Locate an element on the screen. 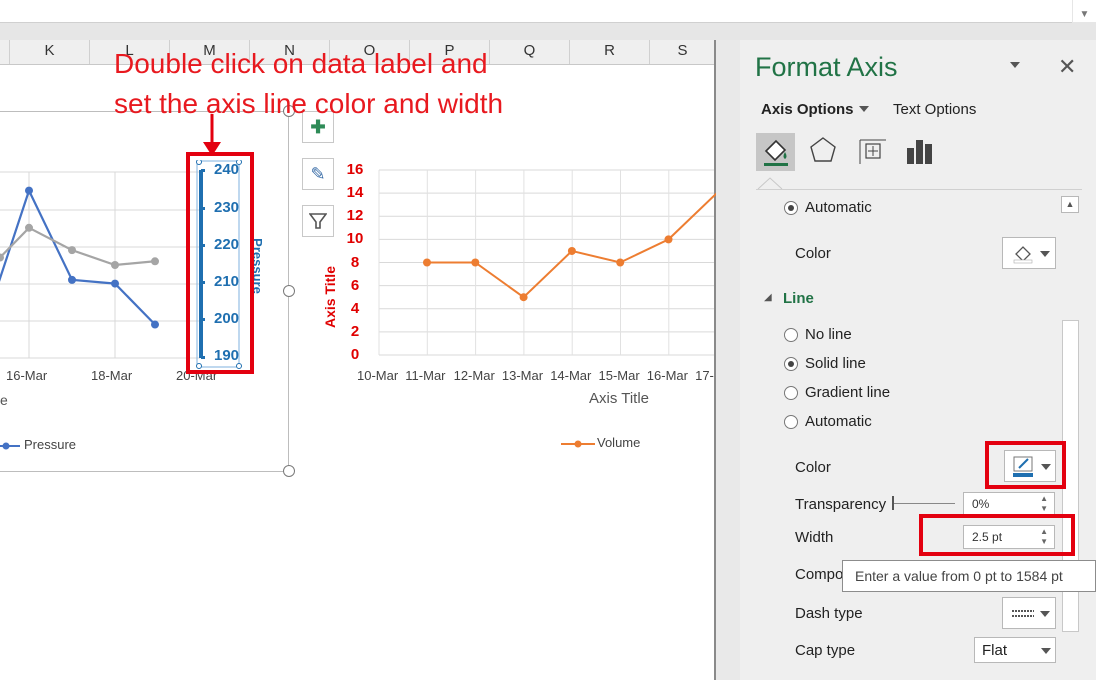 The image size is (1096, 680). no-line-label: No line is located at coordinates (828, 334).